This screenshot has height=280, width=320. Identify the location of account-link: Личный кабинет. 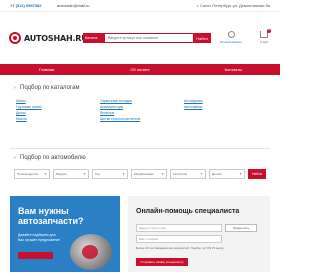
(231, 37).